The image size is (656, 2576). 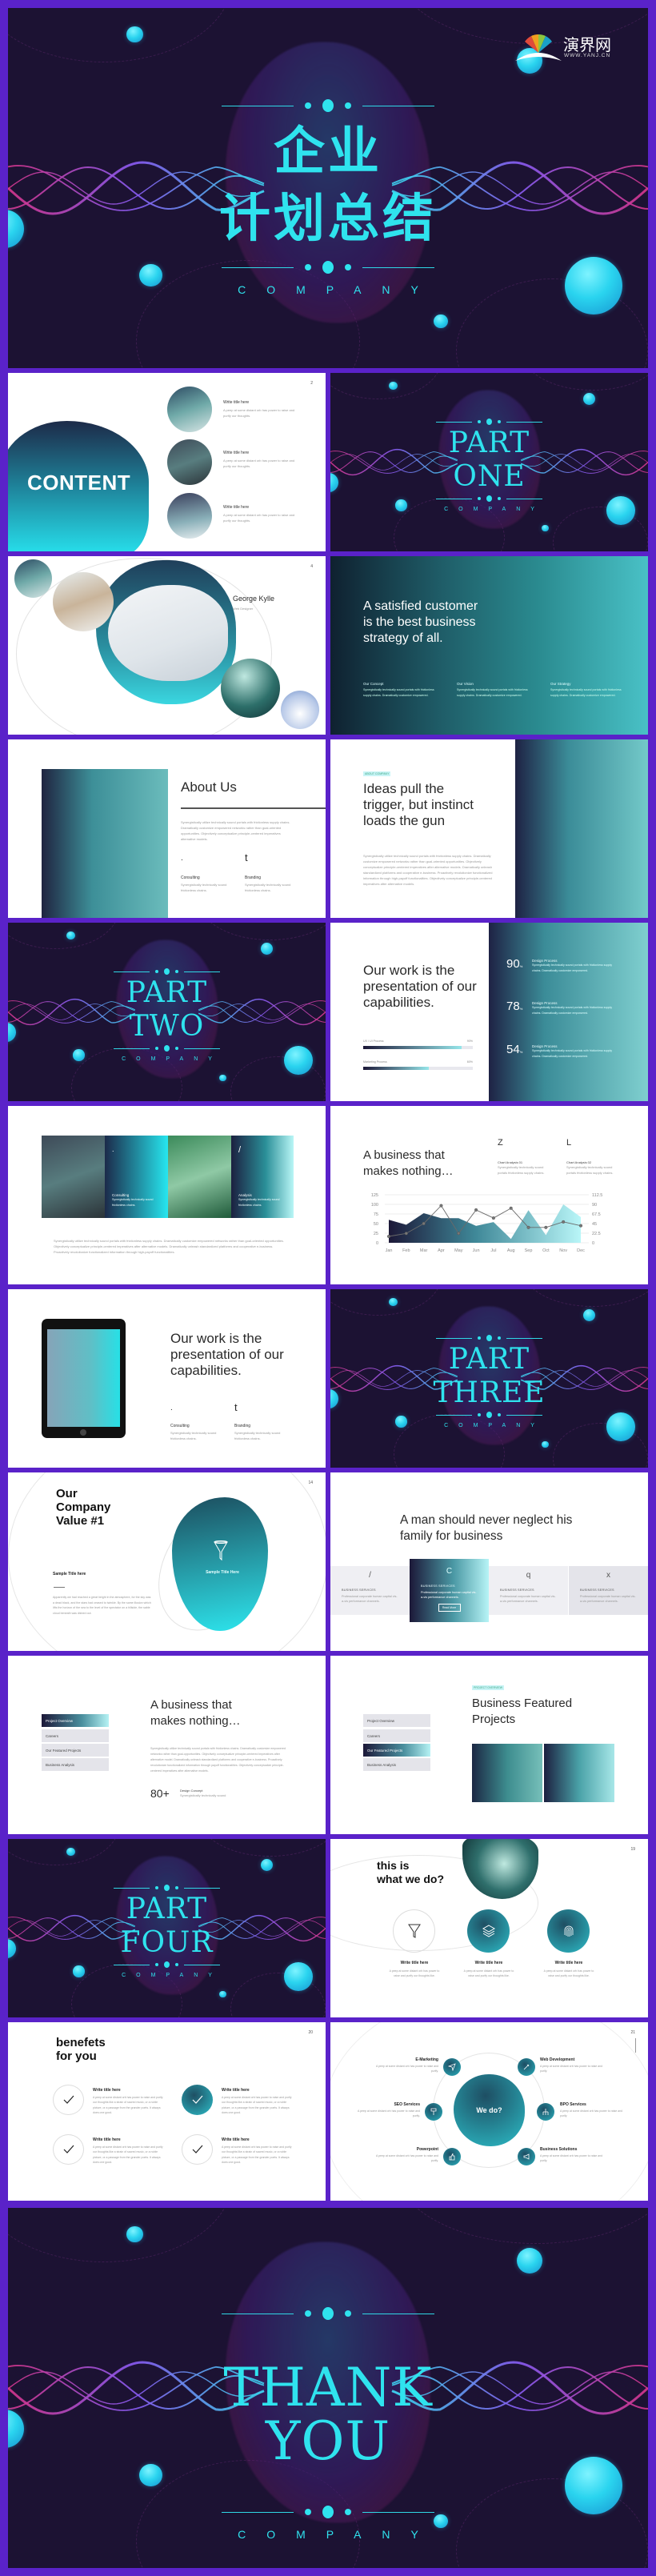 What do you see at coordinates (172, 1975) in the screenshot?
I see `part-subtitle: COMPANY` at bounding box center [172, 1975].